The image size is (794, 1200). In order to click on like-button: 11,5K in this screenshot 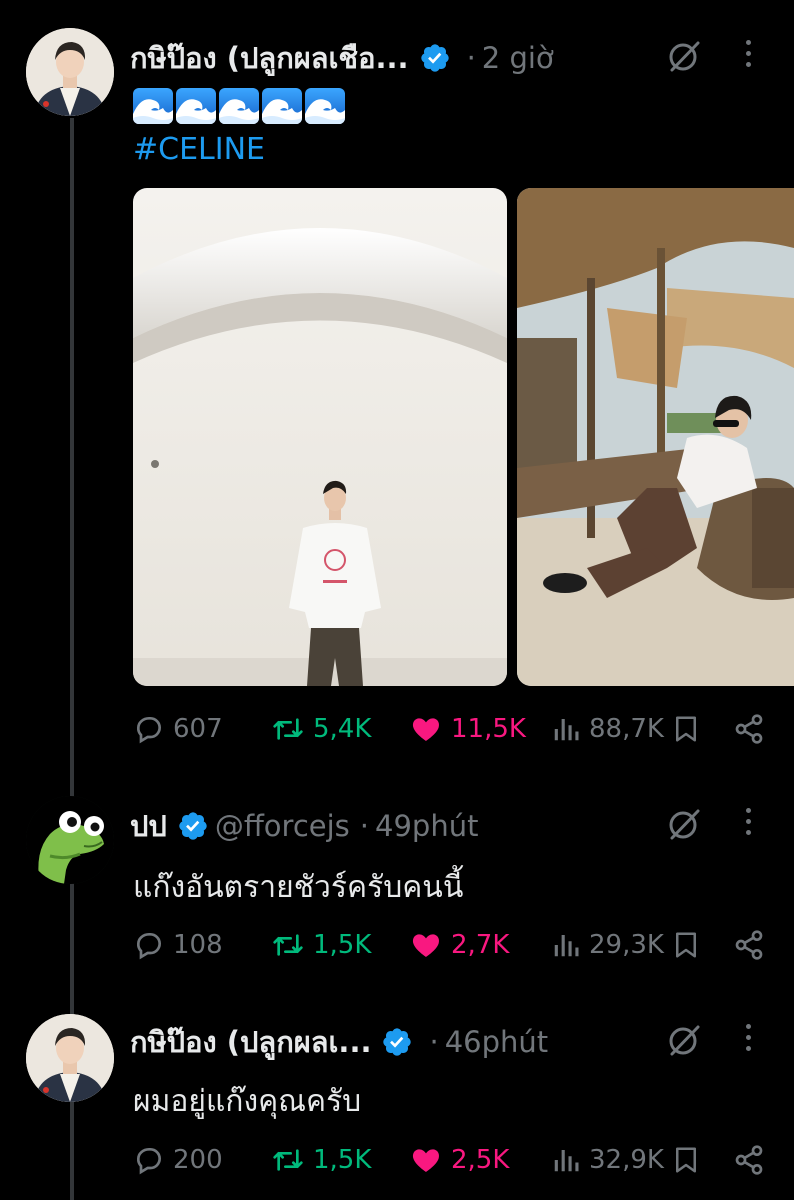, I will do `click(467, 729)`.